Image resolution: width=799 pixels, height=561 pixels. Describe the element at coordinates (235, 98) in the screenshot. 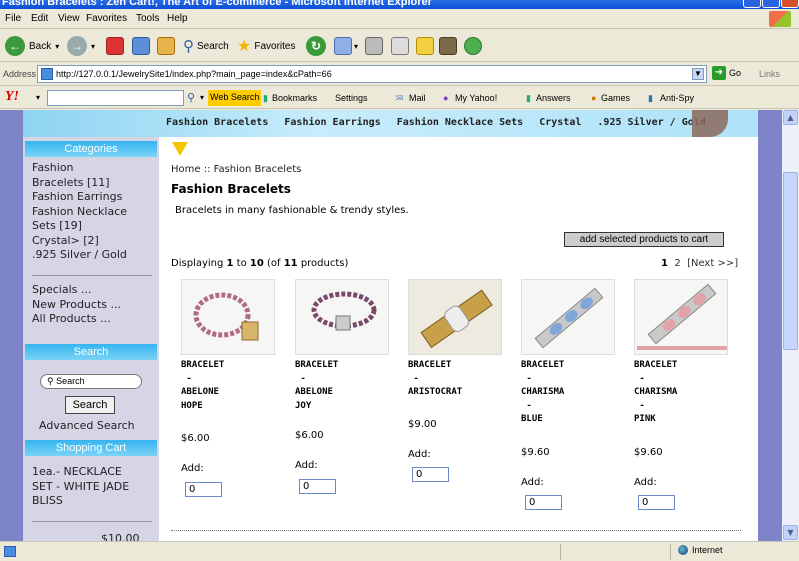

I see `web-search-button: Web Search` at that location.